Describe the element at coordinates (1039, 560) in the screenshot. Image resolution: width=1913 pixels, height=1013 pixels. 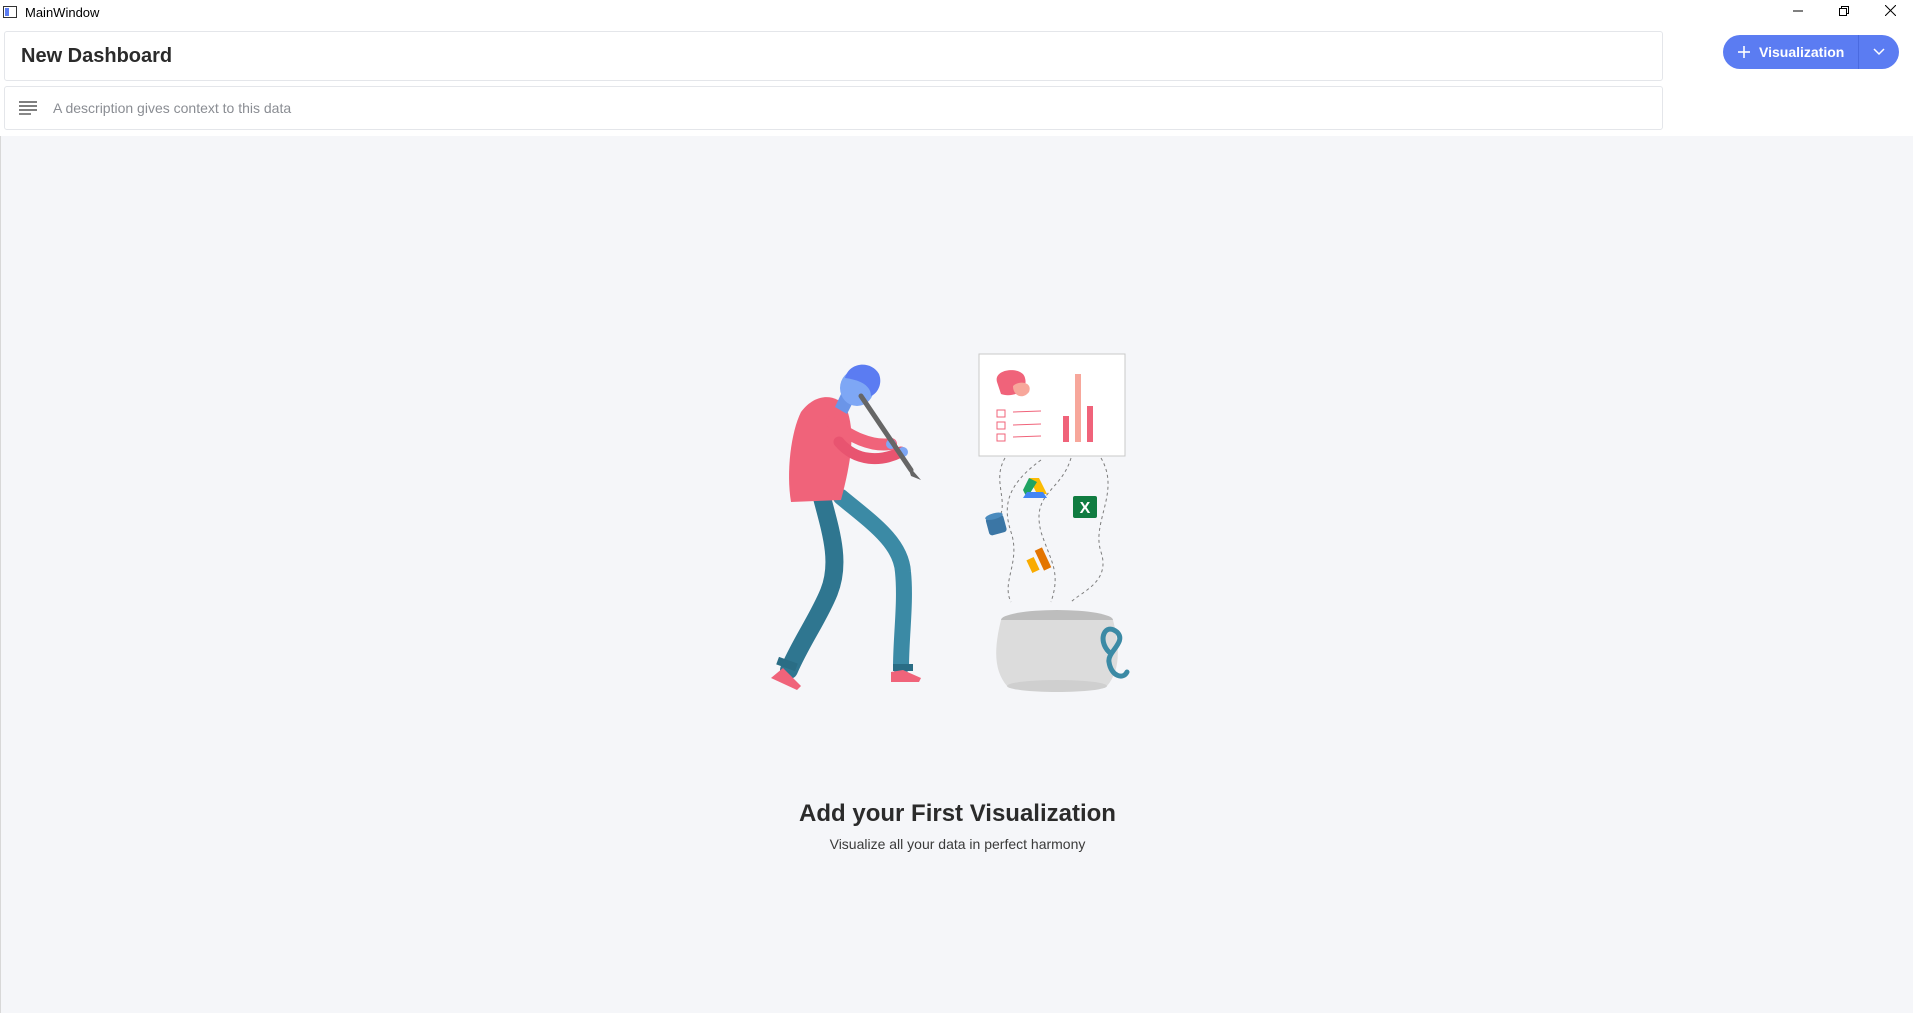
I see `analytics-icon` at that location.